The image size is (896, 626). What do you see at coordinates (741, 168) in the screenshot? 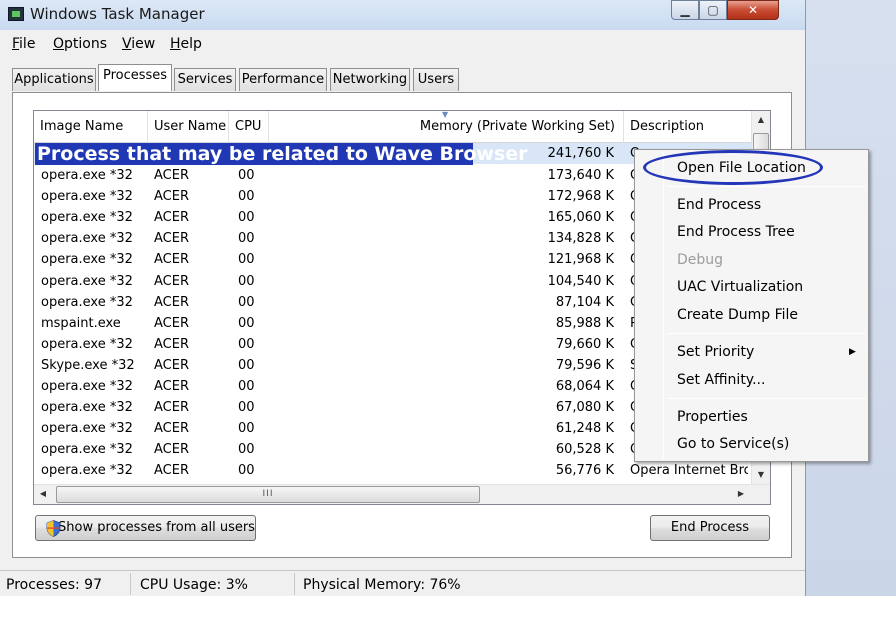
I see `menu-open-file-location: Open File Location` at bounding box center [741, 168].